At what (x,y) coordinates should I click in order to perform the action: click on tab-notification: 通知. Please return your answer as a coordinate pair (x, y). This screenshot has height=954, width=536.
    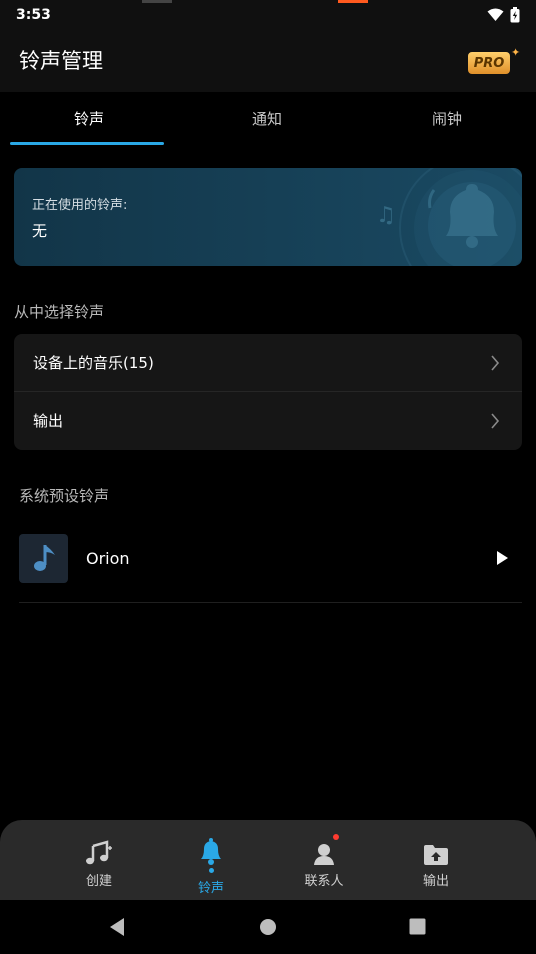
    Looking at the image, I should click on (267, 118).